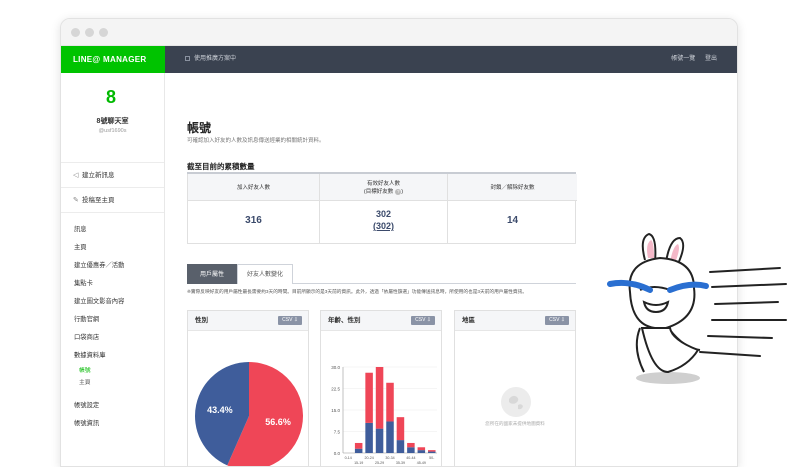 Image resolution: width=800 pixels, height=467 pixels. I want to click on page-title: 帳號, so click(199, 128).